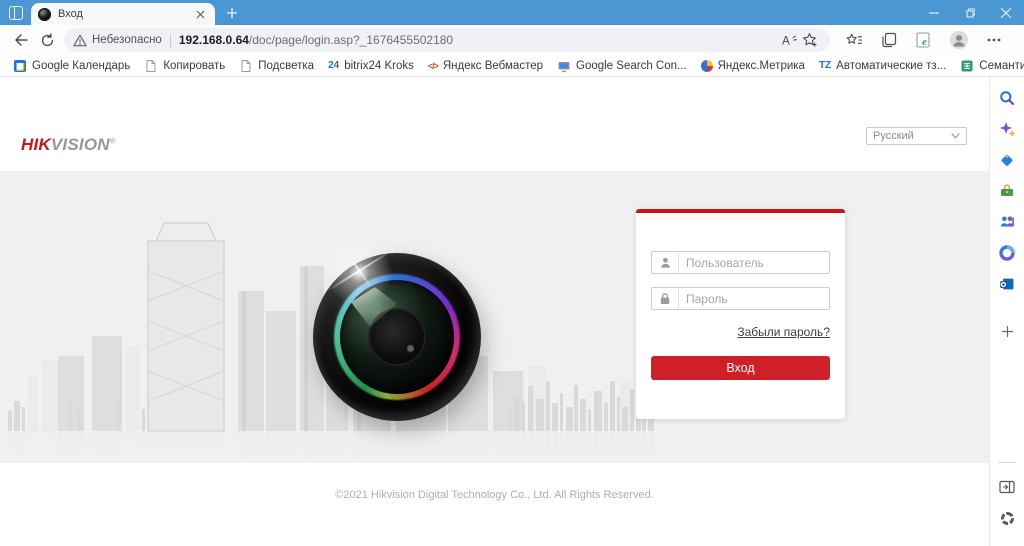  What do you see at coordinates (16, 13) in the screenshot?
I see `tab-actions-icon` at bounding box center [16, 13].